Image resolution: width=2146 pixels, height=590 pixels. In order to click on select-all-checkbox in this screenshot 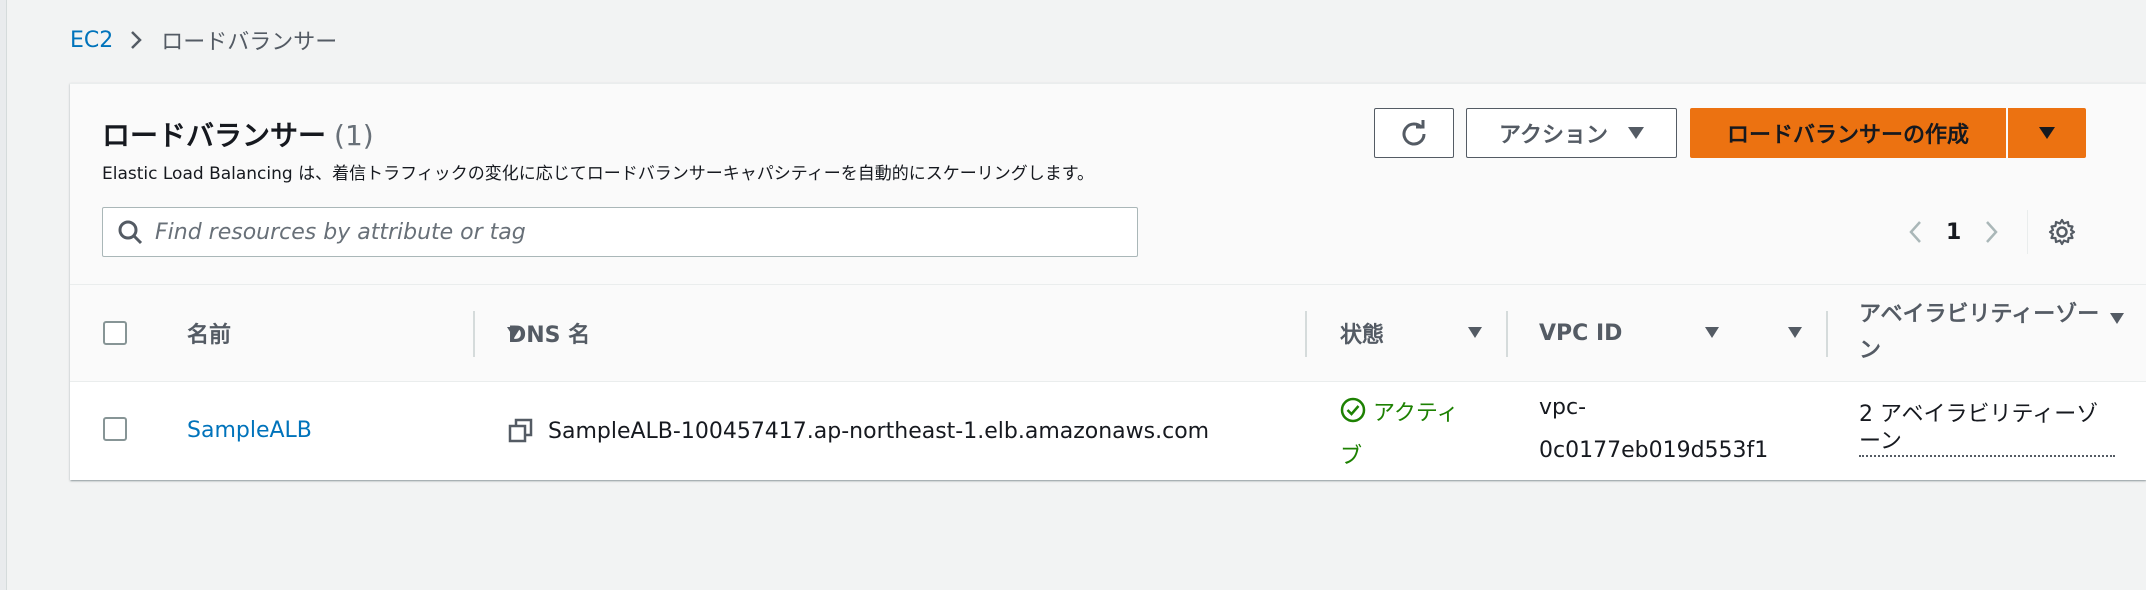, I will do `click(115, 333)`.